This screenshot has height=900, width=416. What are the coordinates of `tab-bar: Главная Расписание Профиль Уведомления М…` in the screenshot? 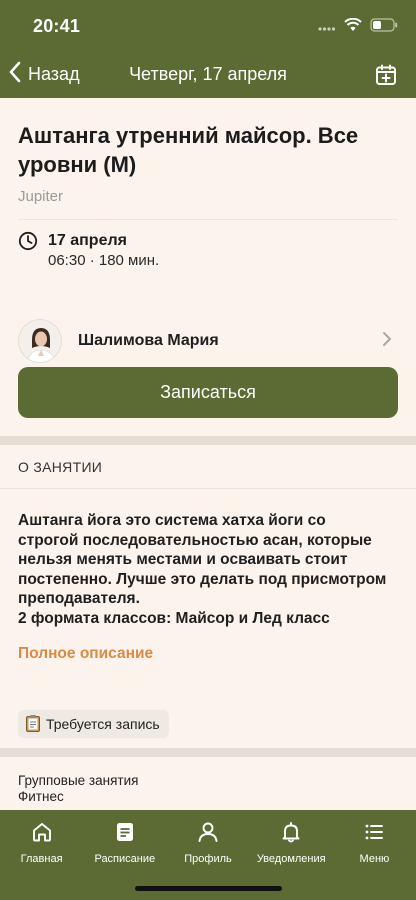 It's located at (208, 855).